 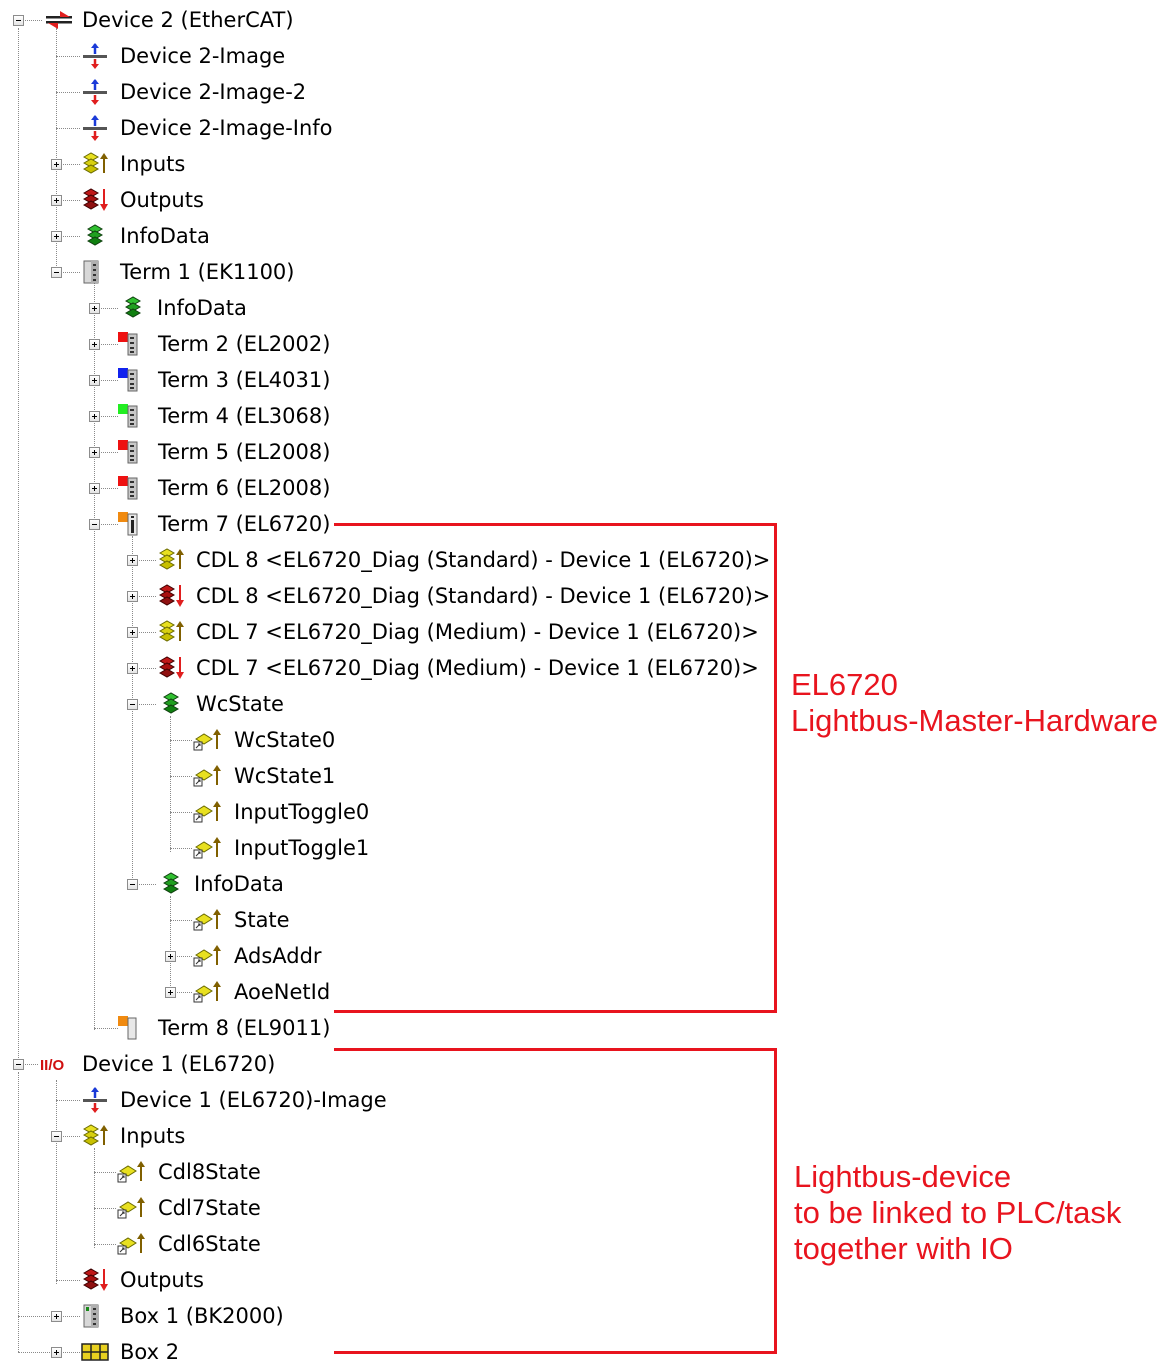 What do you see at coordinates (190, 848) in the screenshot?
I see `tree-node-inputtoggle1: InputToggle1` at bounding box center [190, 848].